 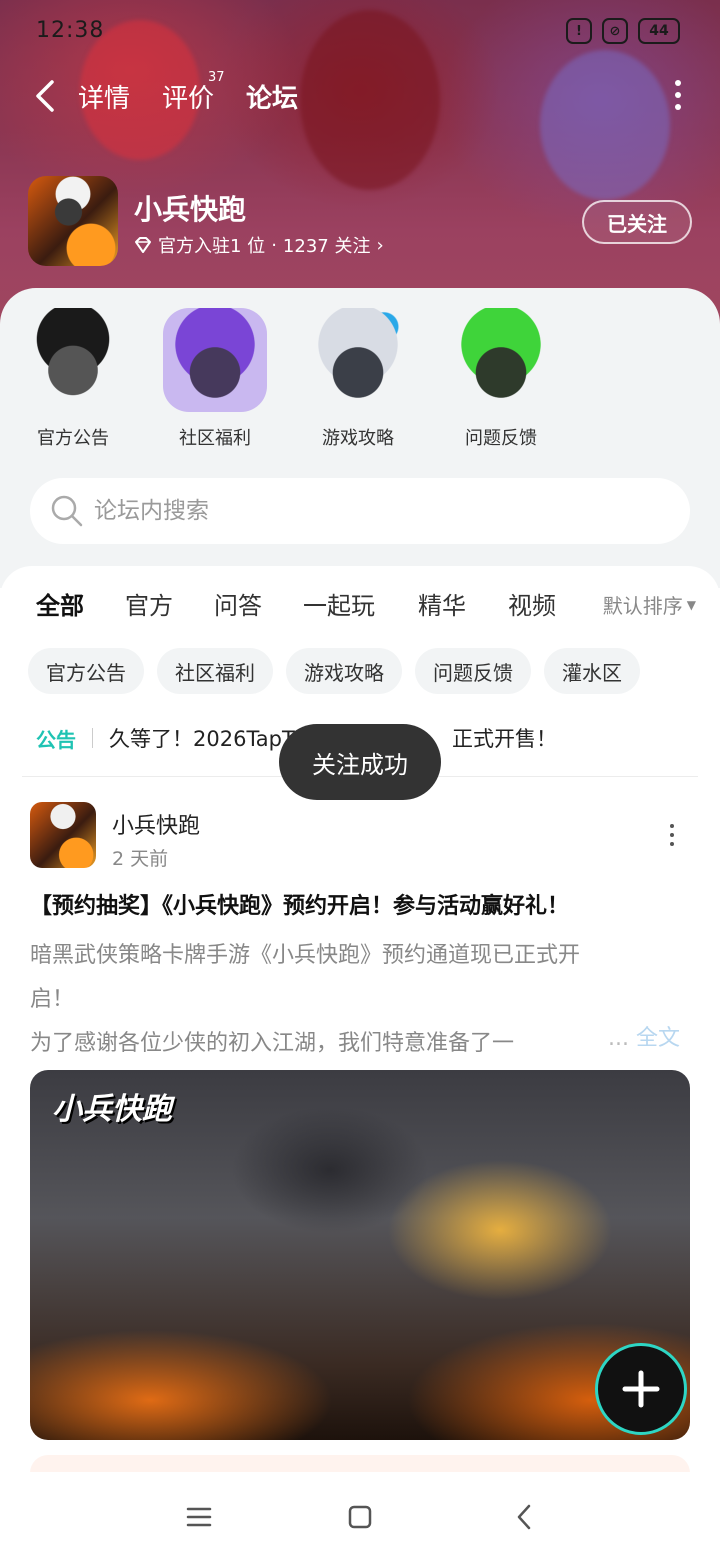 I want to click on filter-tab-featured: 精华, so click(x=442, y=603).